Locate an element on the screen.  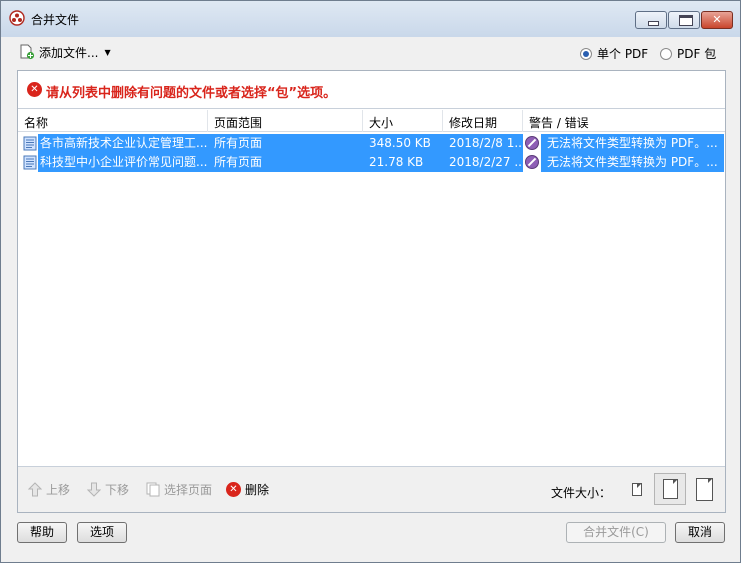
large-page-icon is located at coordinates (704, 489).